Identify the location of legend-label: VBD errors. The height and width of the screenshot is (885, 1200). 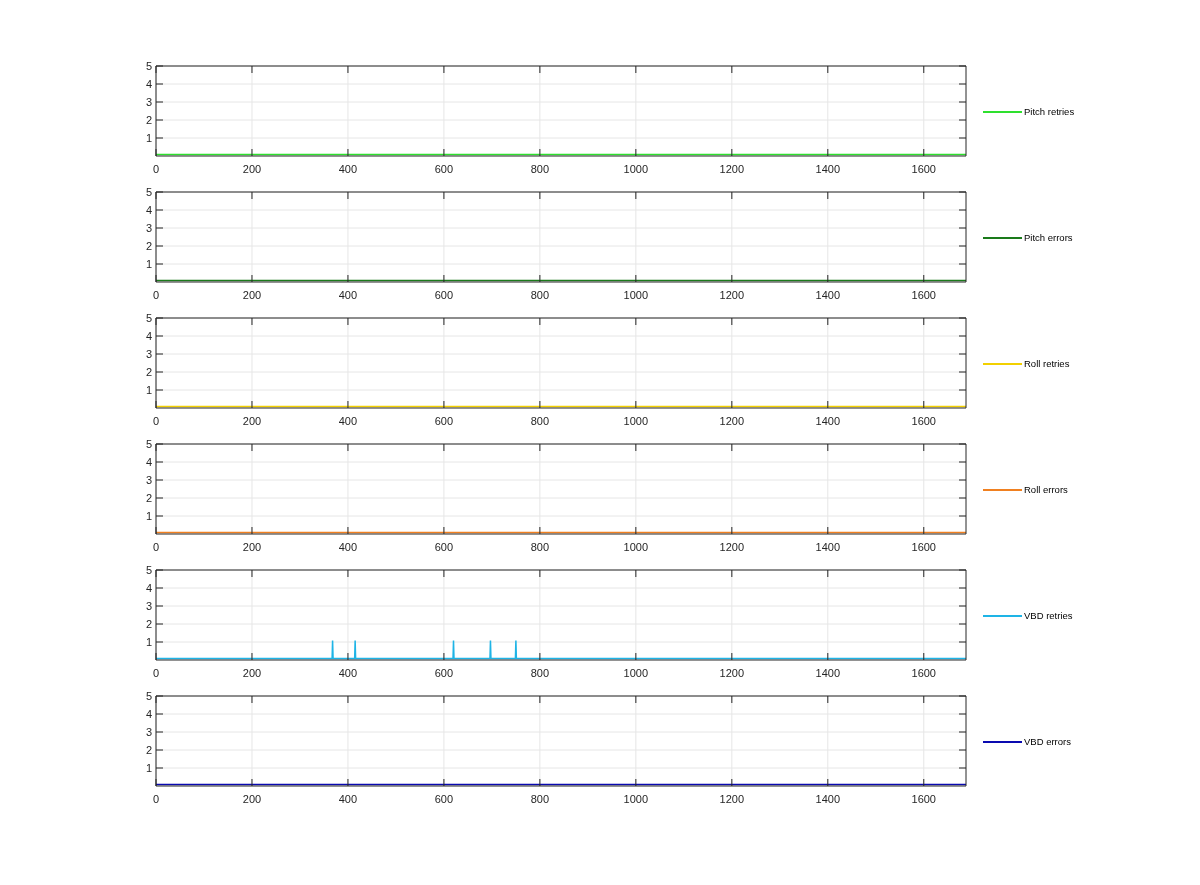
(1047, 741).